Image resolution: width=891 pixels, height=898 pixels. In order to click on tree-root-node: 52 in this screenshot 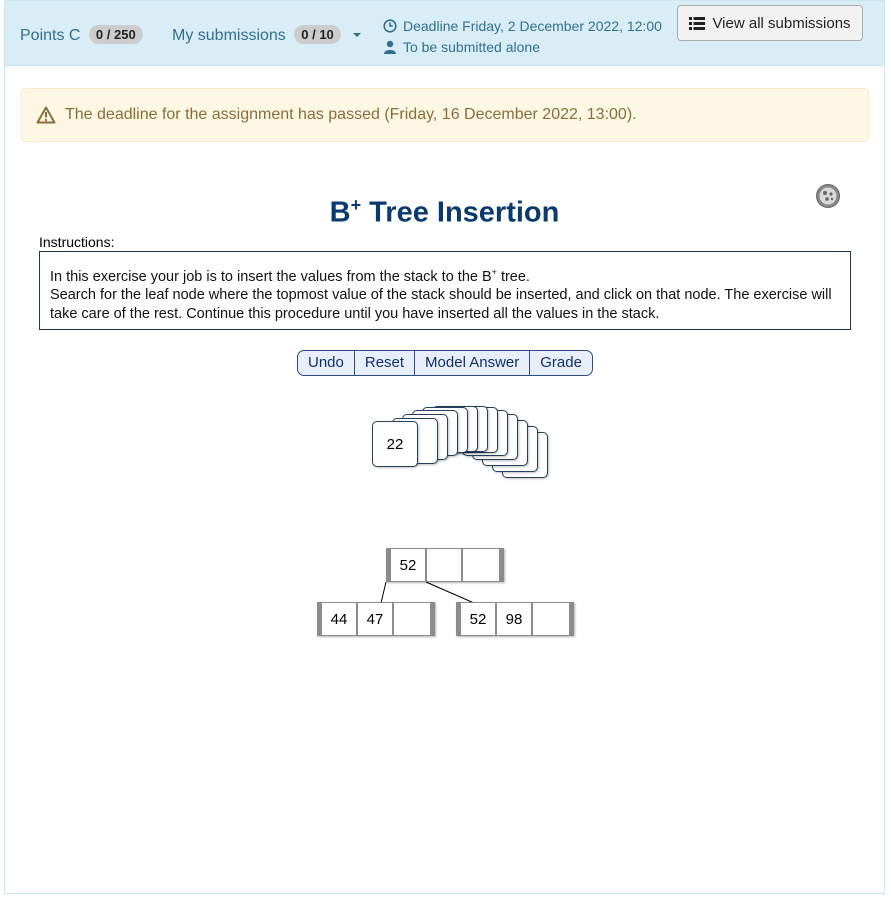, I will do `click(445, 565)`.